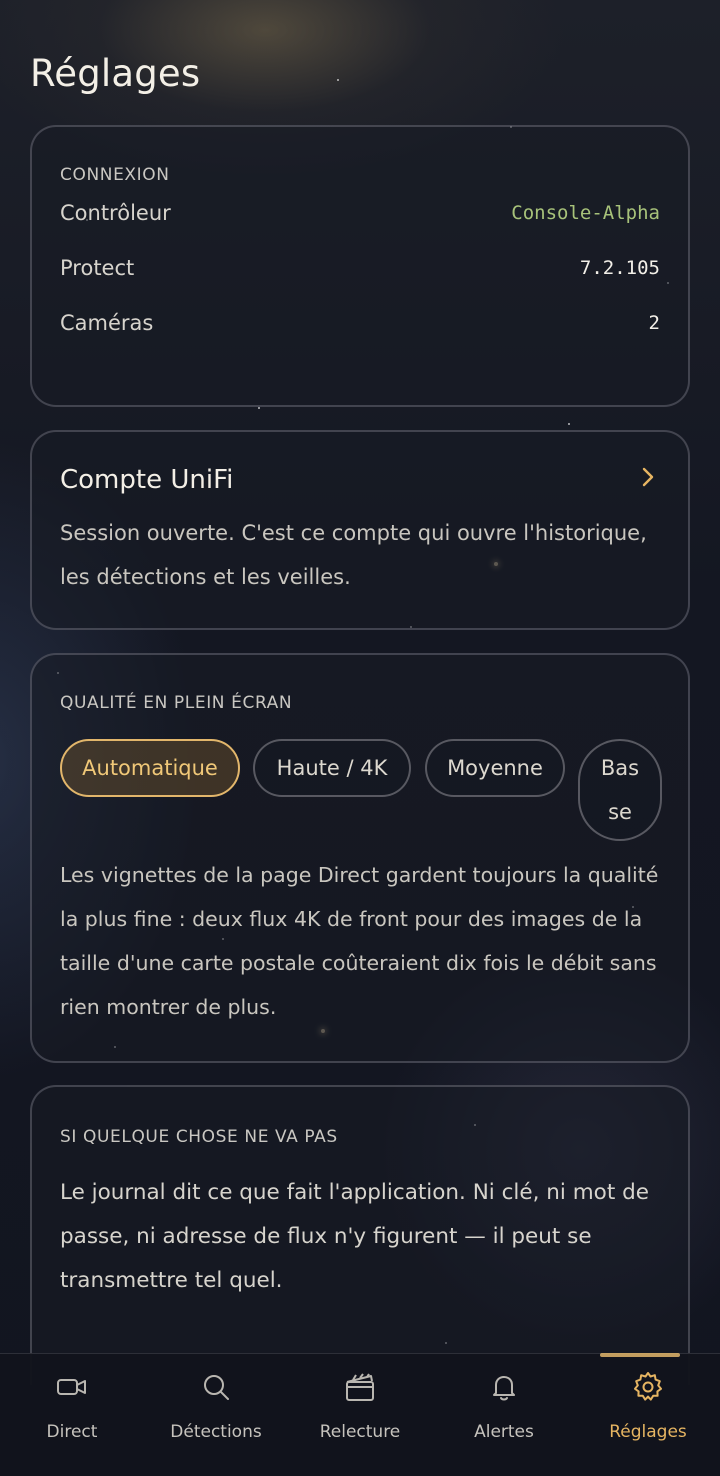 Image resolution: width=720 pixels, height=1476 pixels. Describe the element at coordinates (648, 1414) in the screenshot. I see `nav-item-reglages: Réglages` at that location.